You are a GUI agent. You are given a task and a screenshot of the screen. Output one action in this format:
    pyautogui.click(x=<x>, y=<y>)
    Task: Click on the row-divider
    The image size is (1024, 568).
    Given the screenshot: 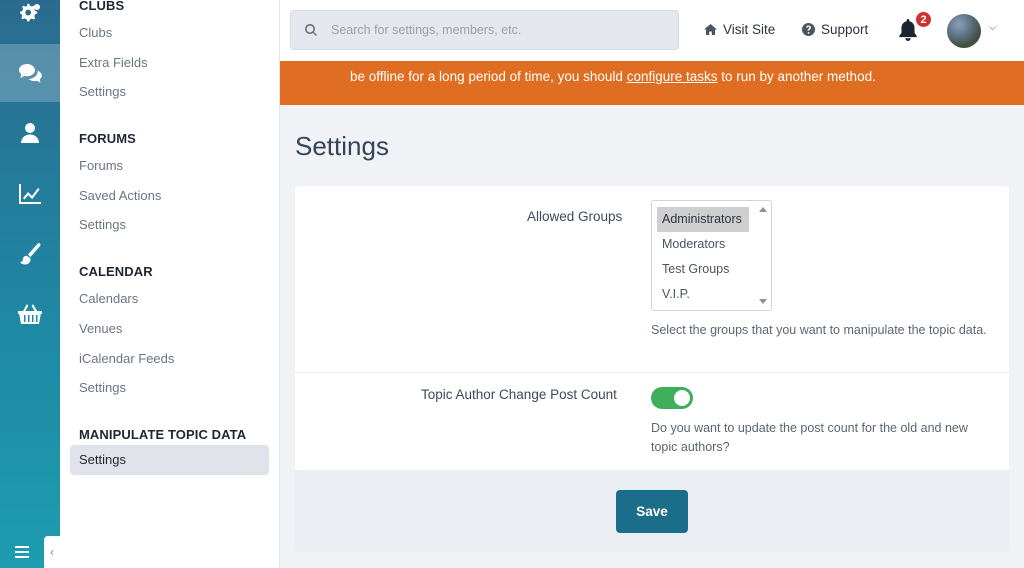 What is the action you would take?
    pyautogui.click(x=652, y=372)
    